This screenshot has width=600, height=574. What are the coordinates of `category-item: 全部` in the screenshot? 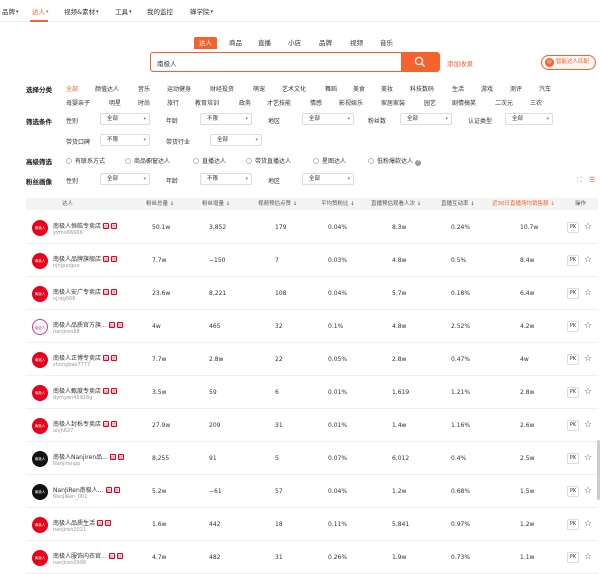 It's located at (72, 88).